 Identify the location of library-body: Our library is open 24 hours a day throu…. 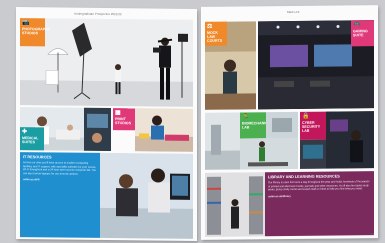
(319, 186).